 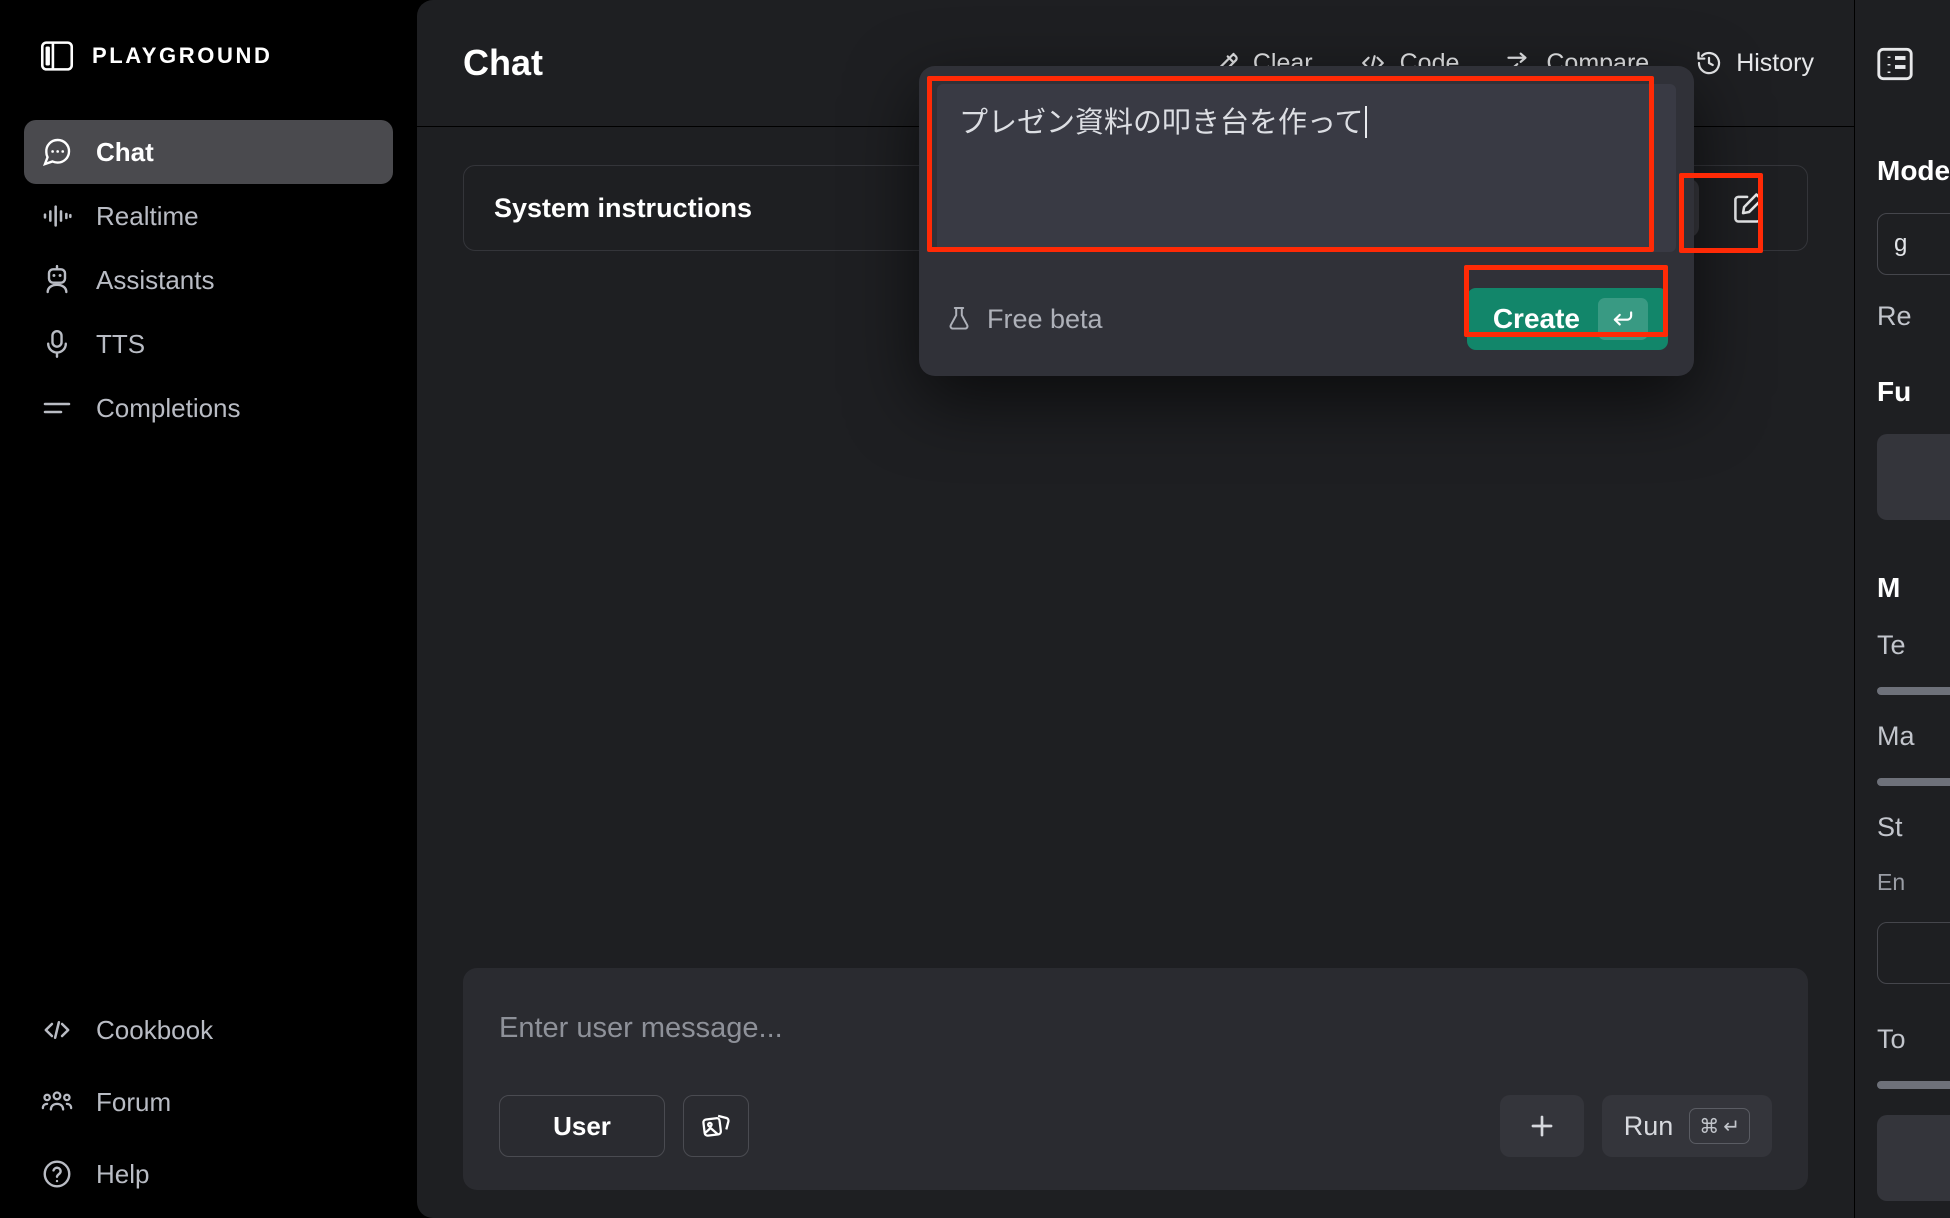 What do you see at coordinates (1896, 736) in the screenshot?
I see `max-tokens-label: Ma` at bounding box center [1896, 736].